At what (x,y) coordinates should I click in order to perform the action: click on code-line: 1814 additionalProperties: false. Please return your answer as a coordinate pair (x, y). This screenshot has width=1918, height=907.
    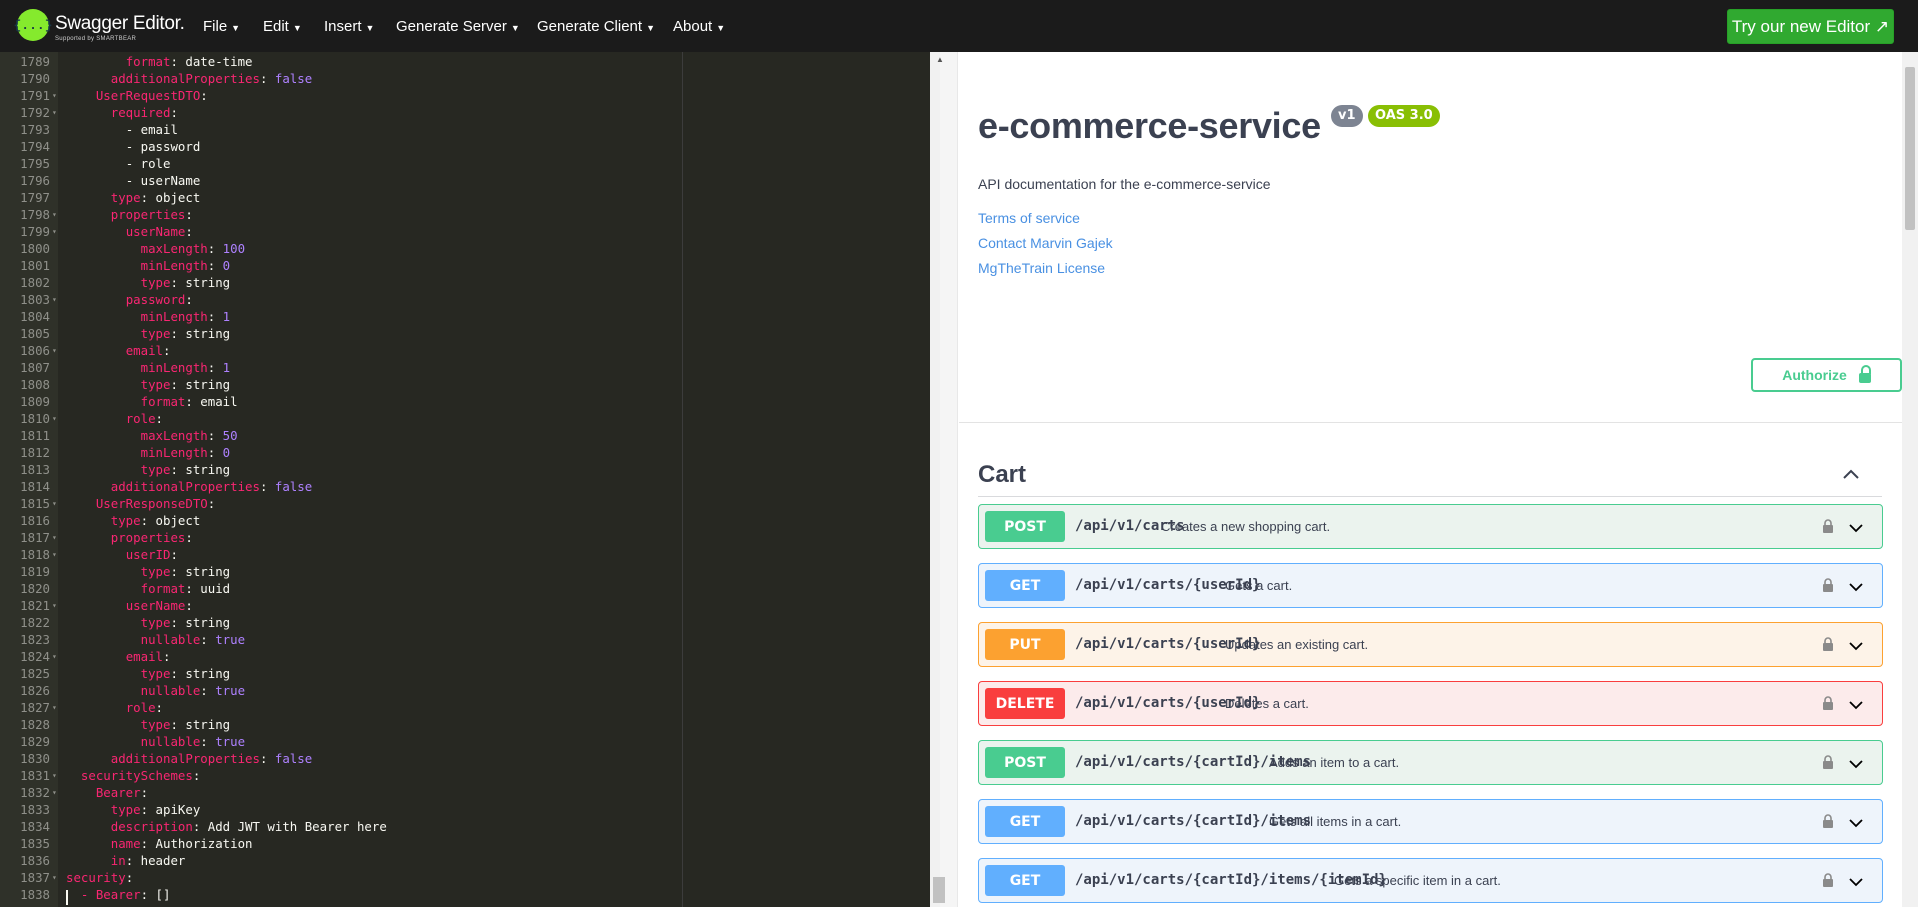
    Looking at the image, I should click on (465, 486).